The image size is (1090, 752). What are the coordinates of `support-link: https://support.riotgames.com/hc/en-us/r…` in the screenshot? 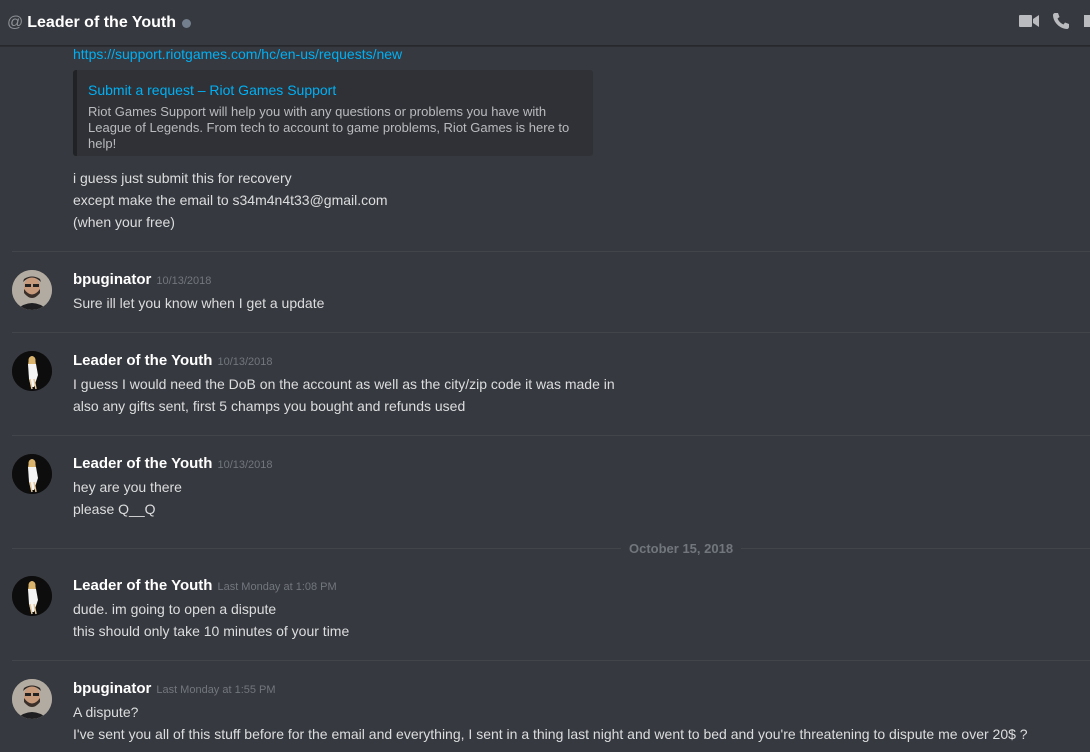 It's located at (237, 54).